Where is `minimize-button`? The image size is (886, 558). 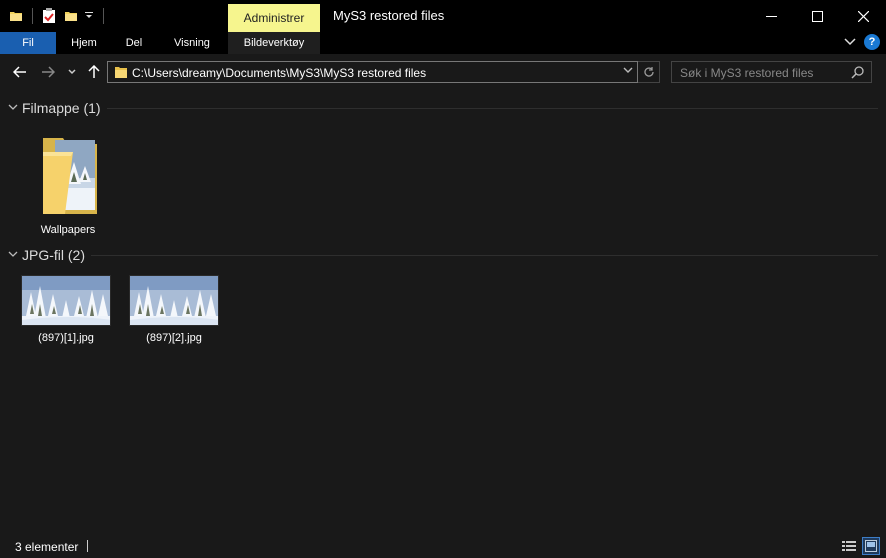 minimize-button is located at coordinates (771, 16).